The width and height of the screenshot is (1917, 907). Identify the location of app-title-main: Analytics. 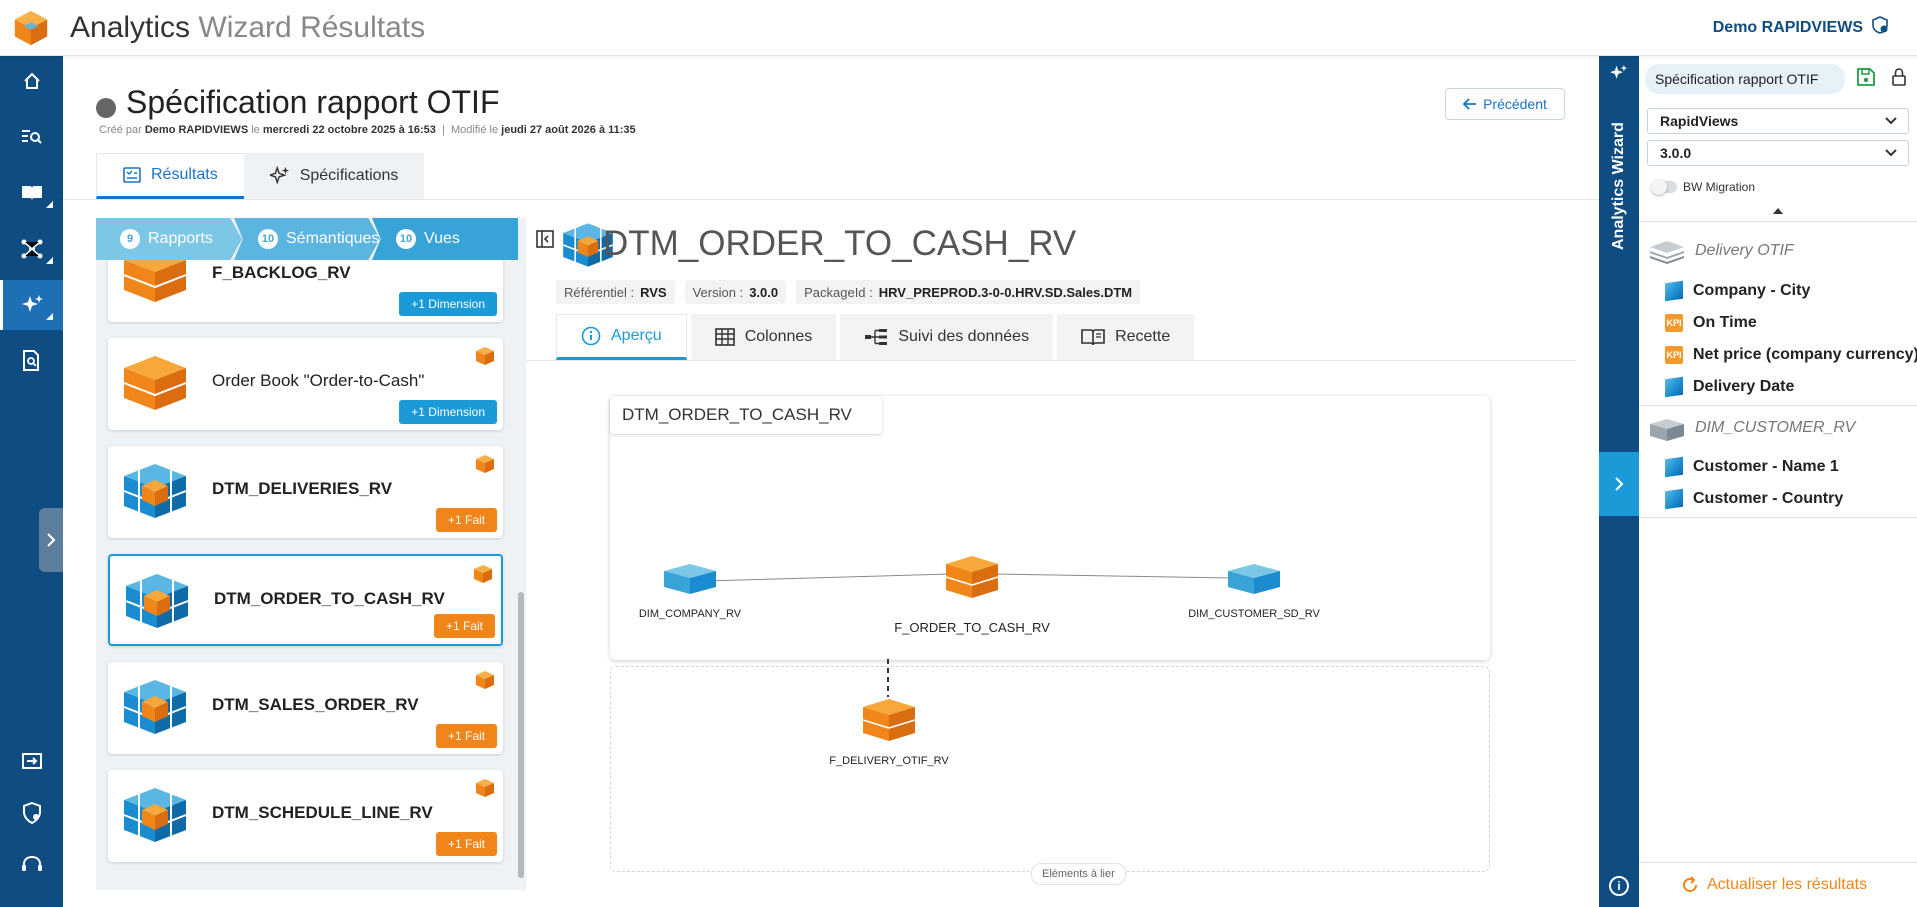
(130, 27).